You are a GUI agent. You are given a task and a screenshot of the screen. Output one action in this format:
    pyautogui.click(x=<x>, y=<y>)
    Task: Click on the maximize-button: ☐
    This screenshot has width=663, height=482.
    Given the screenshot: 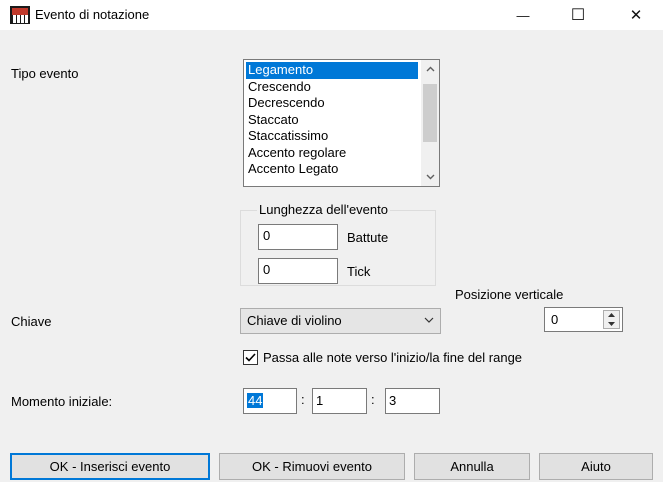 What is the action you would take?
    pyautogui.click(x=578, y=15)
    